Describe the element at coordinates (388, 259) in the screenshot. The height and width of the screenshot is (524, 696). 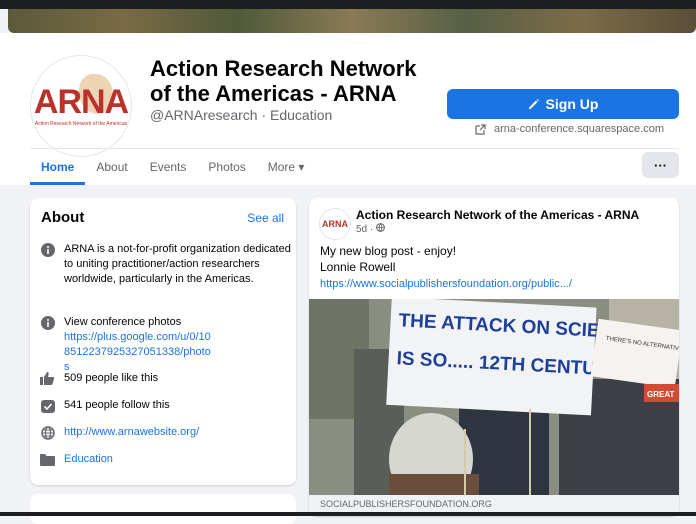
I see `post-body: My new blog post - enjoy! Lonnie Rowell` at that location.